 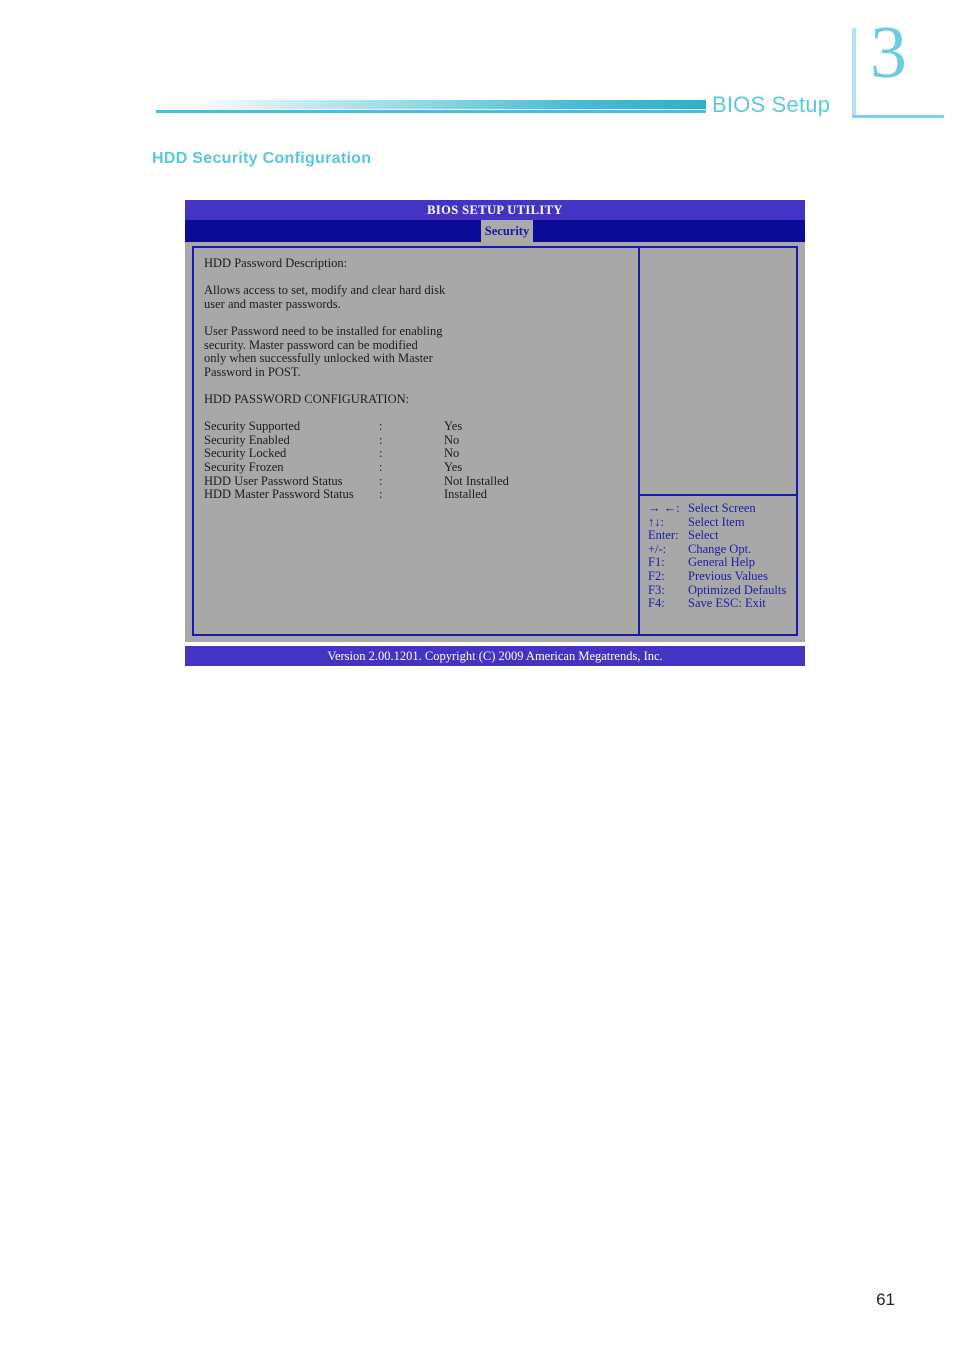 What do you see at coordinates (664, 508) in the screenshot?
I see `help-key: → ←:` at bounding box center [664, 508].